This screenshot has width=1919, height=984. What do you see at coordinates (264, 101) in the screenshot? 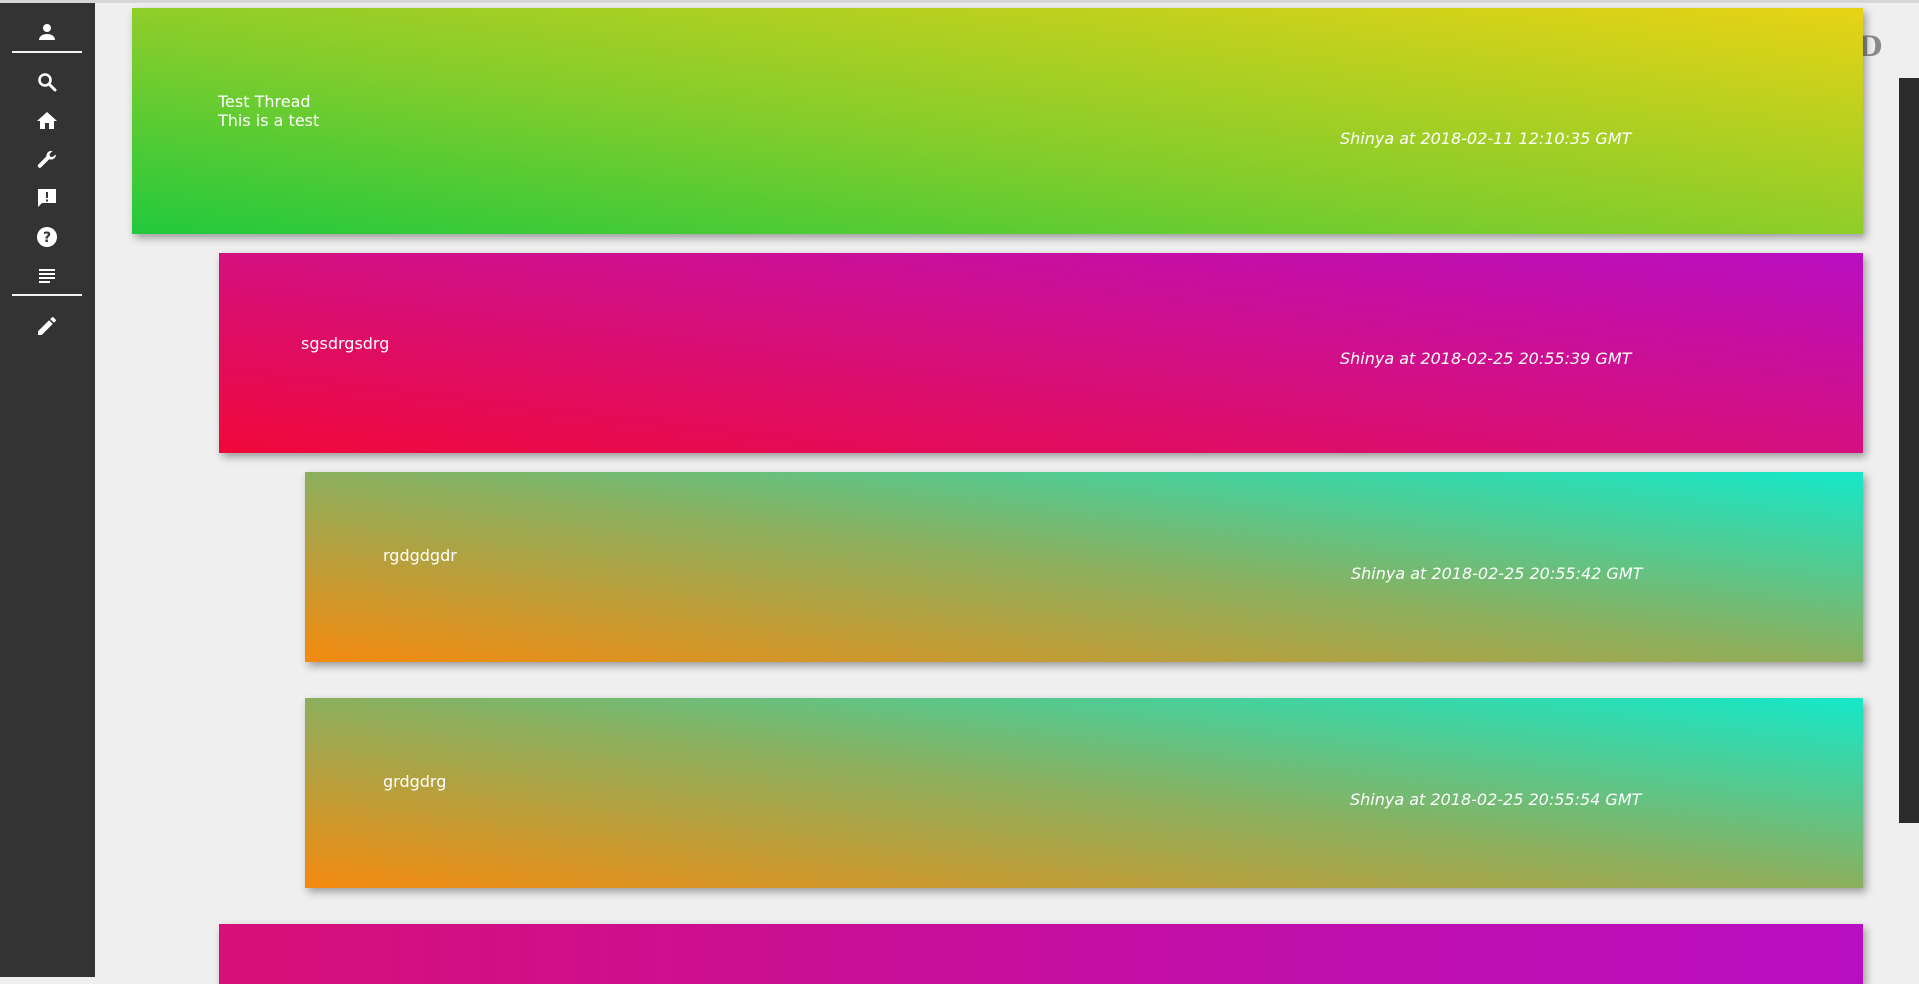
I see `thread-title: Test Thread` at bounding box center [264, 101].